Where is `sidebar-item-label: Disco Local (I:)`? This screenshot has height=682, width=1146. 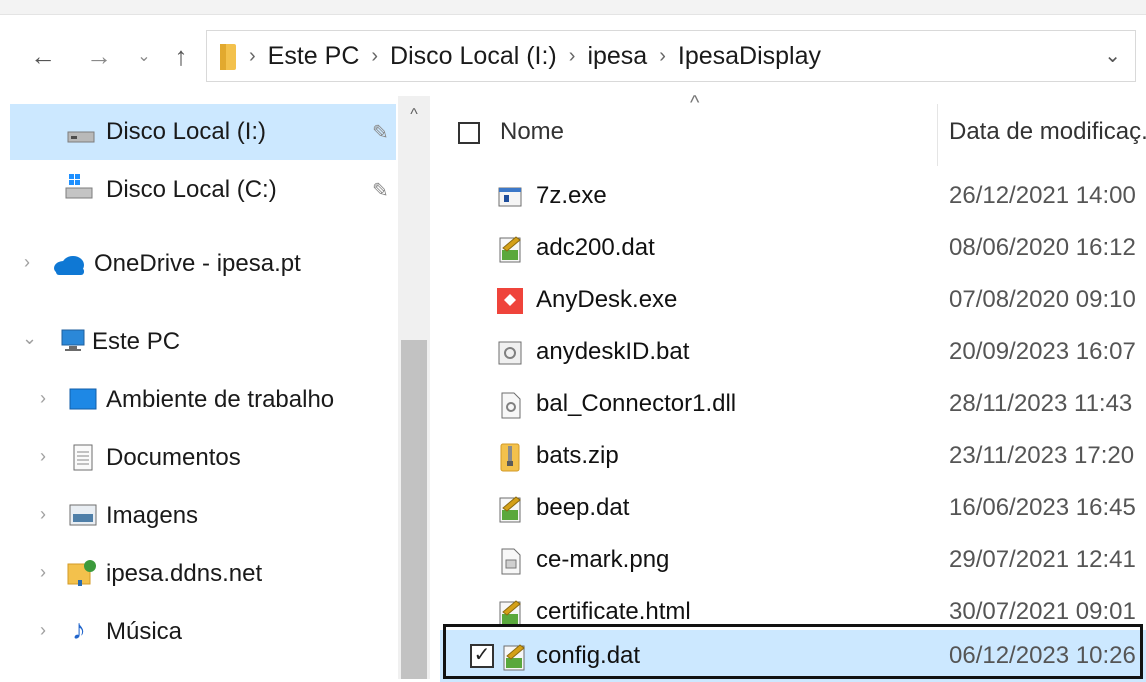 sidebar-item-label: Disco Local (I:) is located at coordinates (186, 131).